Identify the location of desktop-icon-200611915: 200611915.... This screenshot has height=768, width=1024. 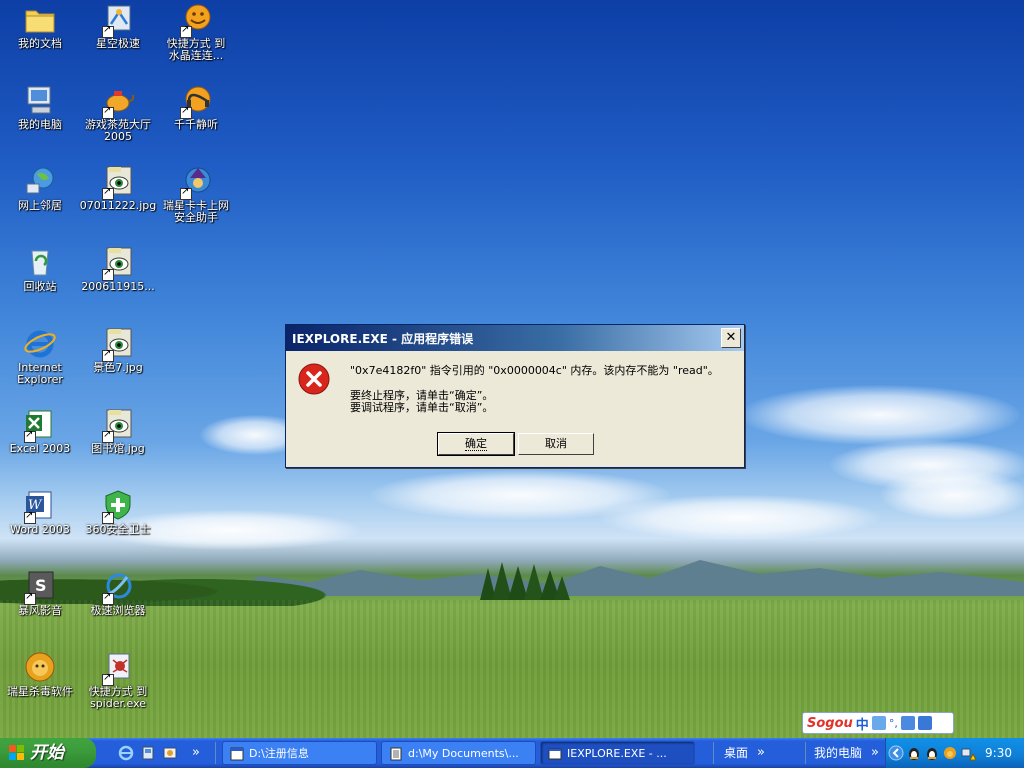
(118, 269).